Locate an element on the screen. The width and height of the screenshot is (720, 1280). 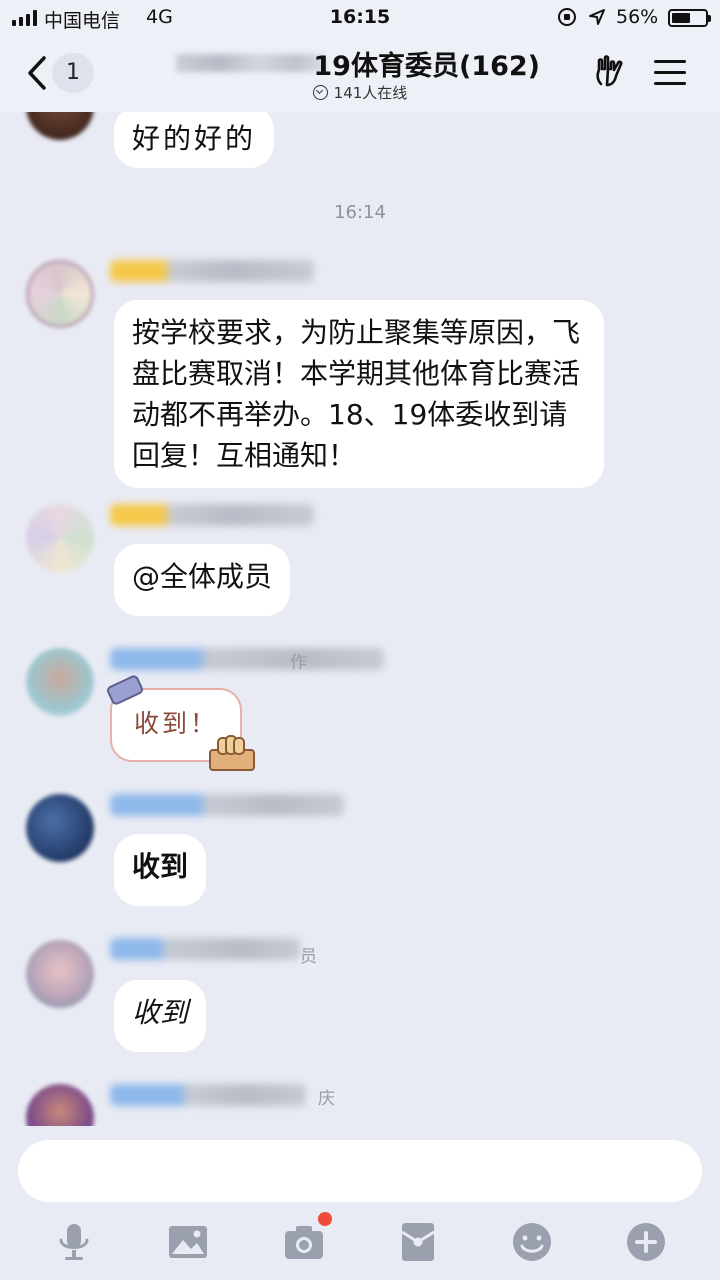
microphone-icon is located at coordinates (74, 1242).